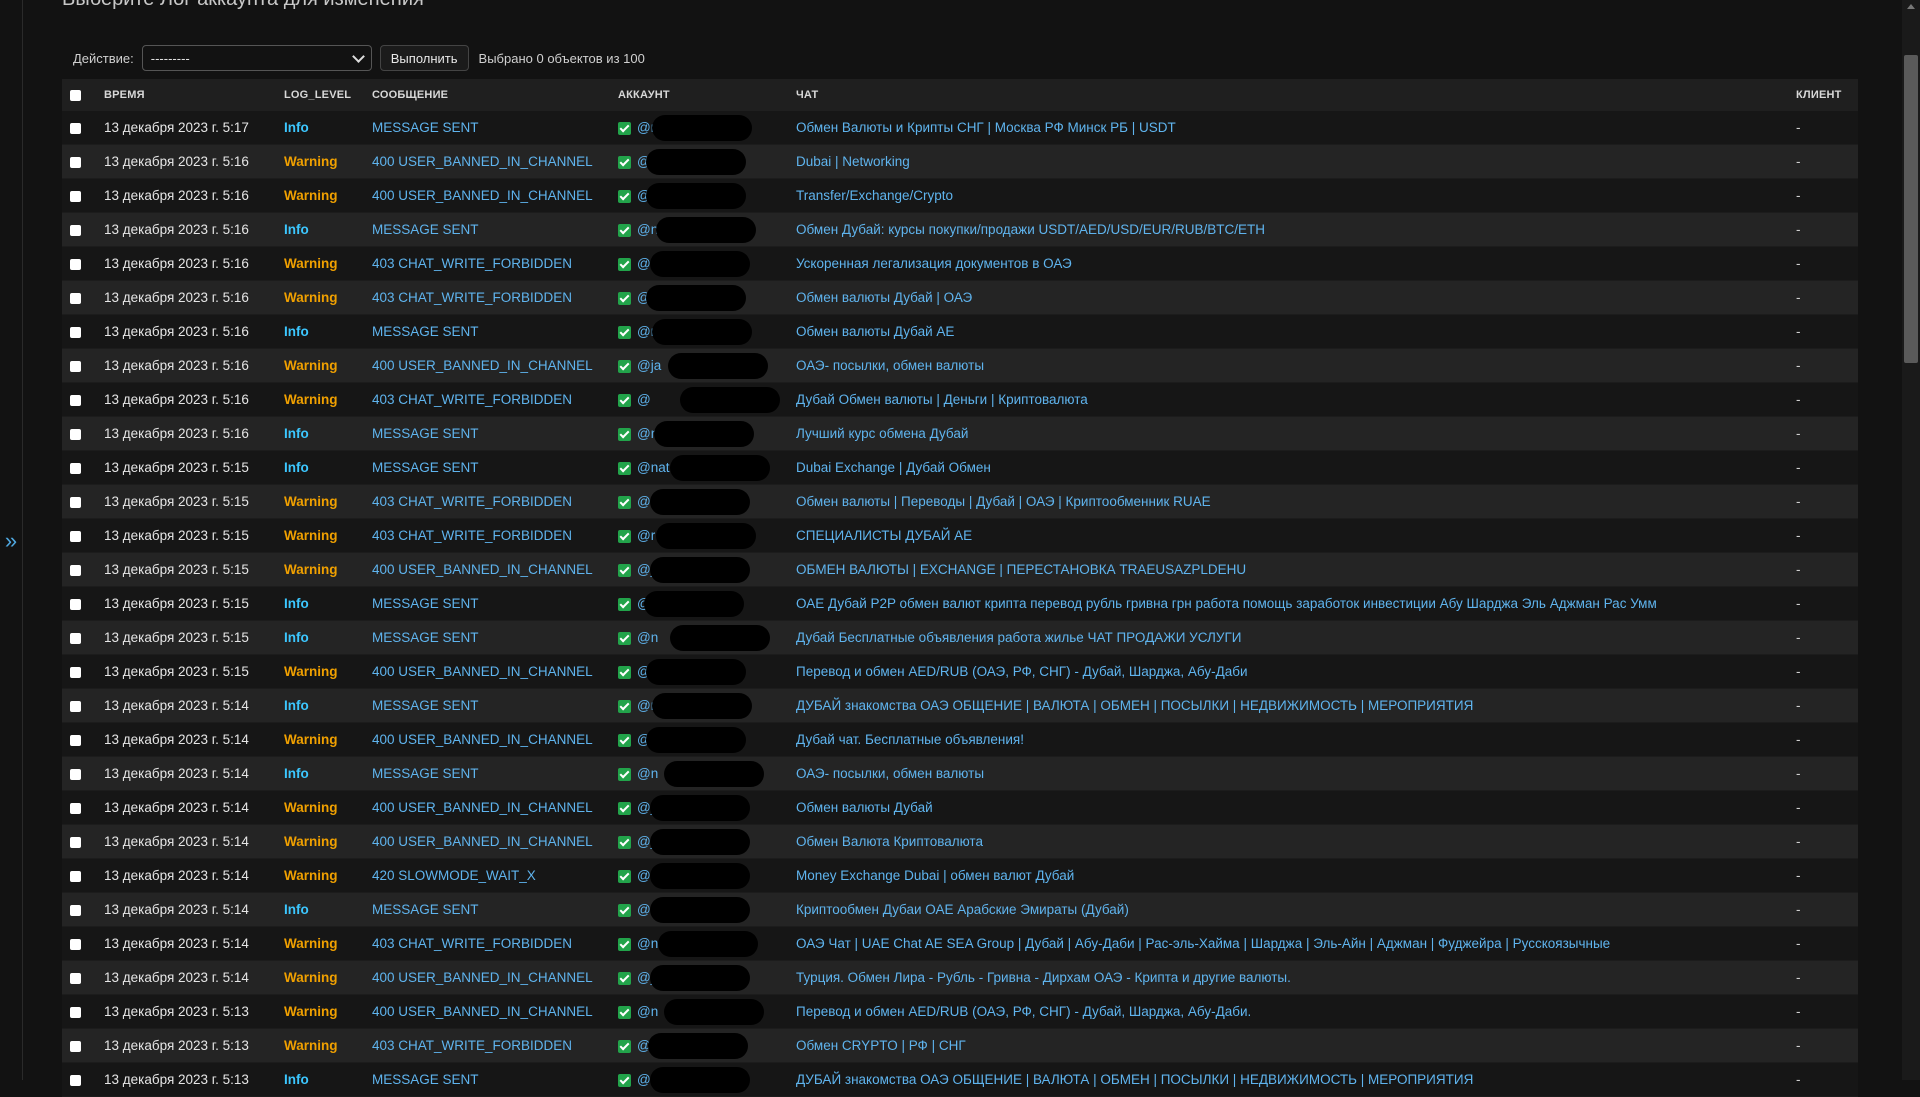 The width and height of the screenshot is (1920, 1097). I want to click on column-header-message: Сообщение, so click(487, 95).